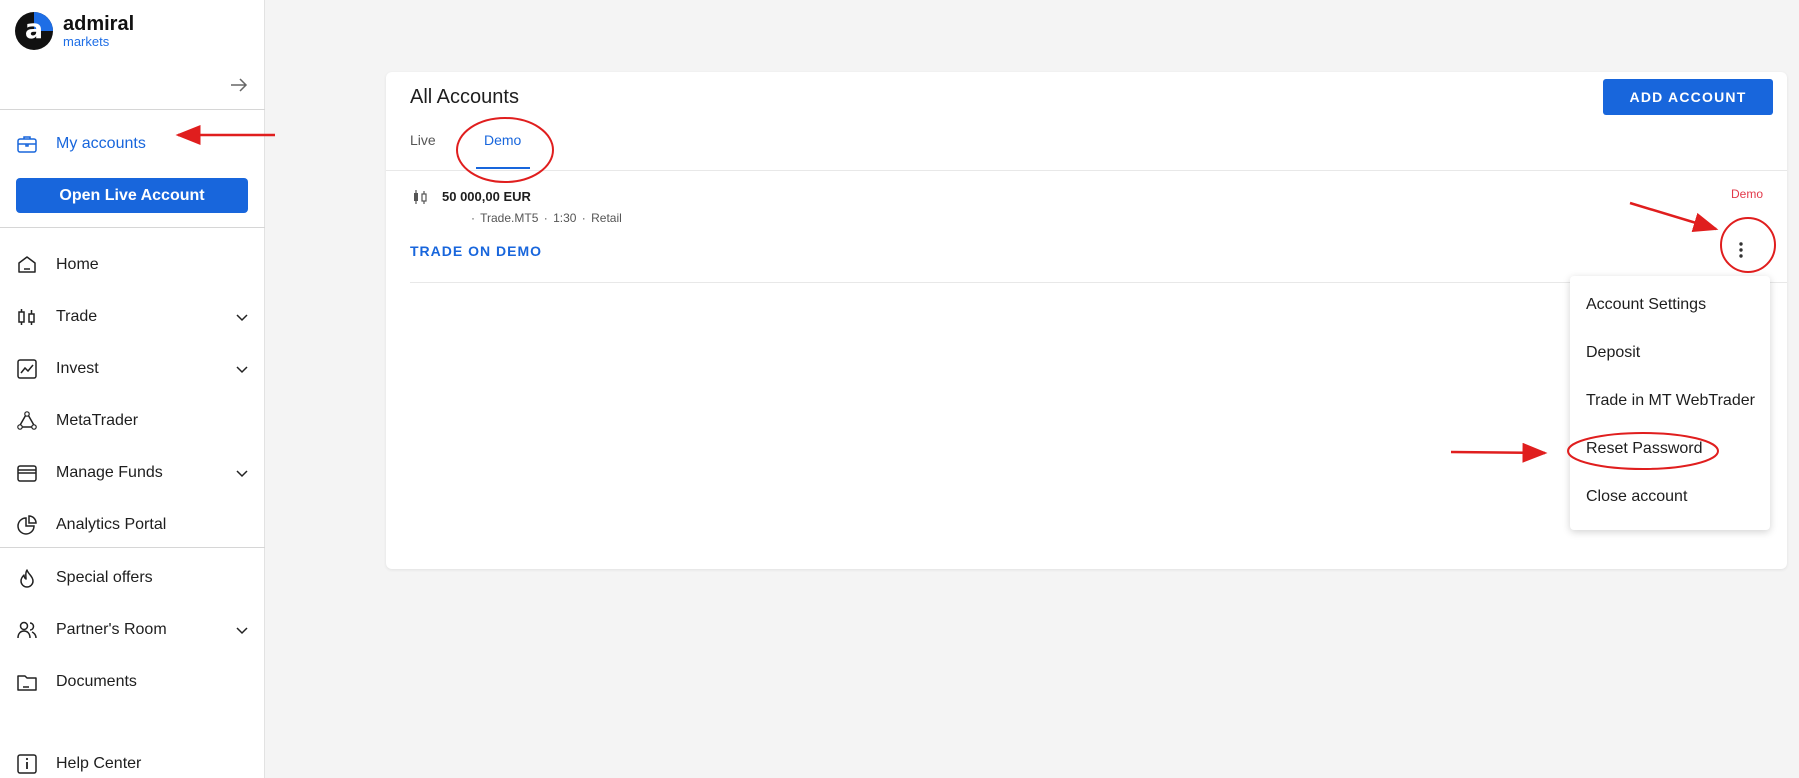  What do you see at coordinates (476, 251) in the screenshot?
I see `trade-on-demo-link: TRADE ON DEMO` at bounding box center [476, 251].